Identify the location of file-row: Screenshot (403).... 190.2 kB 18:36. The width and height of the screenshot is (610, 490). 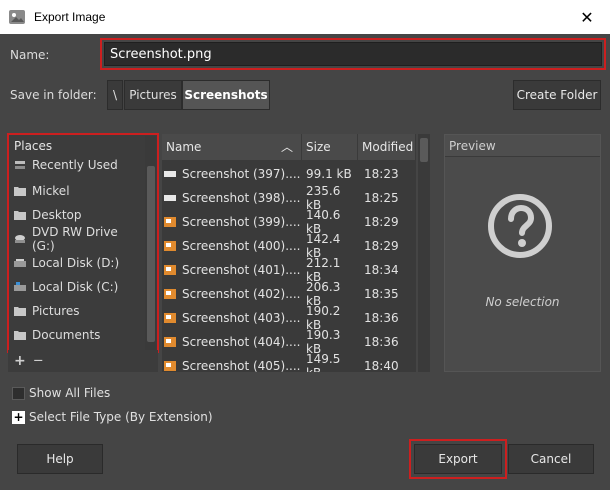
(289, 318).